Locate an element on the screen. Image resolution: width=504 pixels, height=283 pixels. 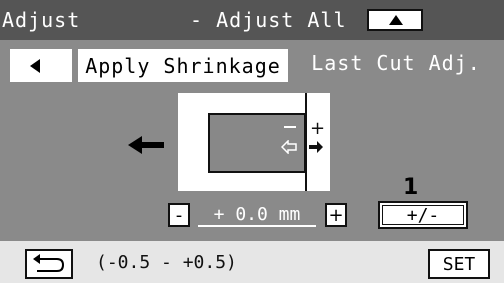
set-button: SET is located at coordinates (459, 264).